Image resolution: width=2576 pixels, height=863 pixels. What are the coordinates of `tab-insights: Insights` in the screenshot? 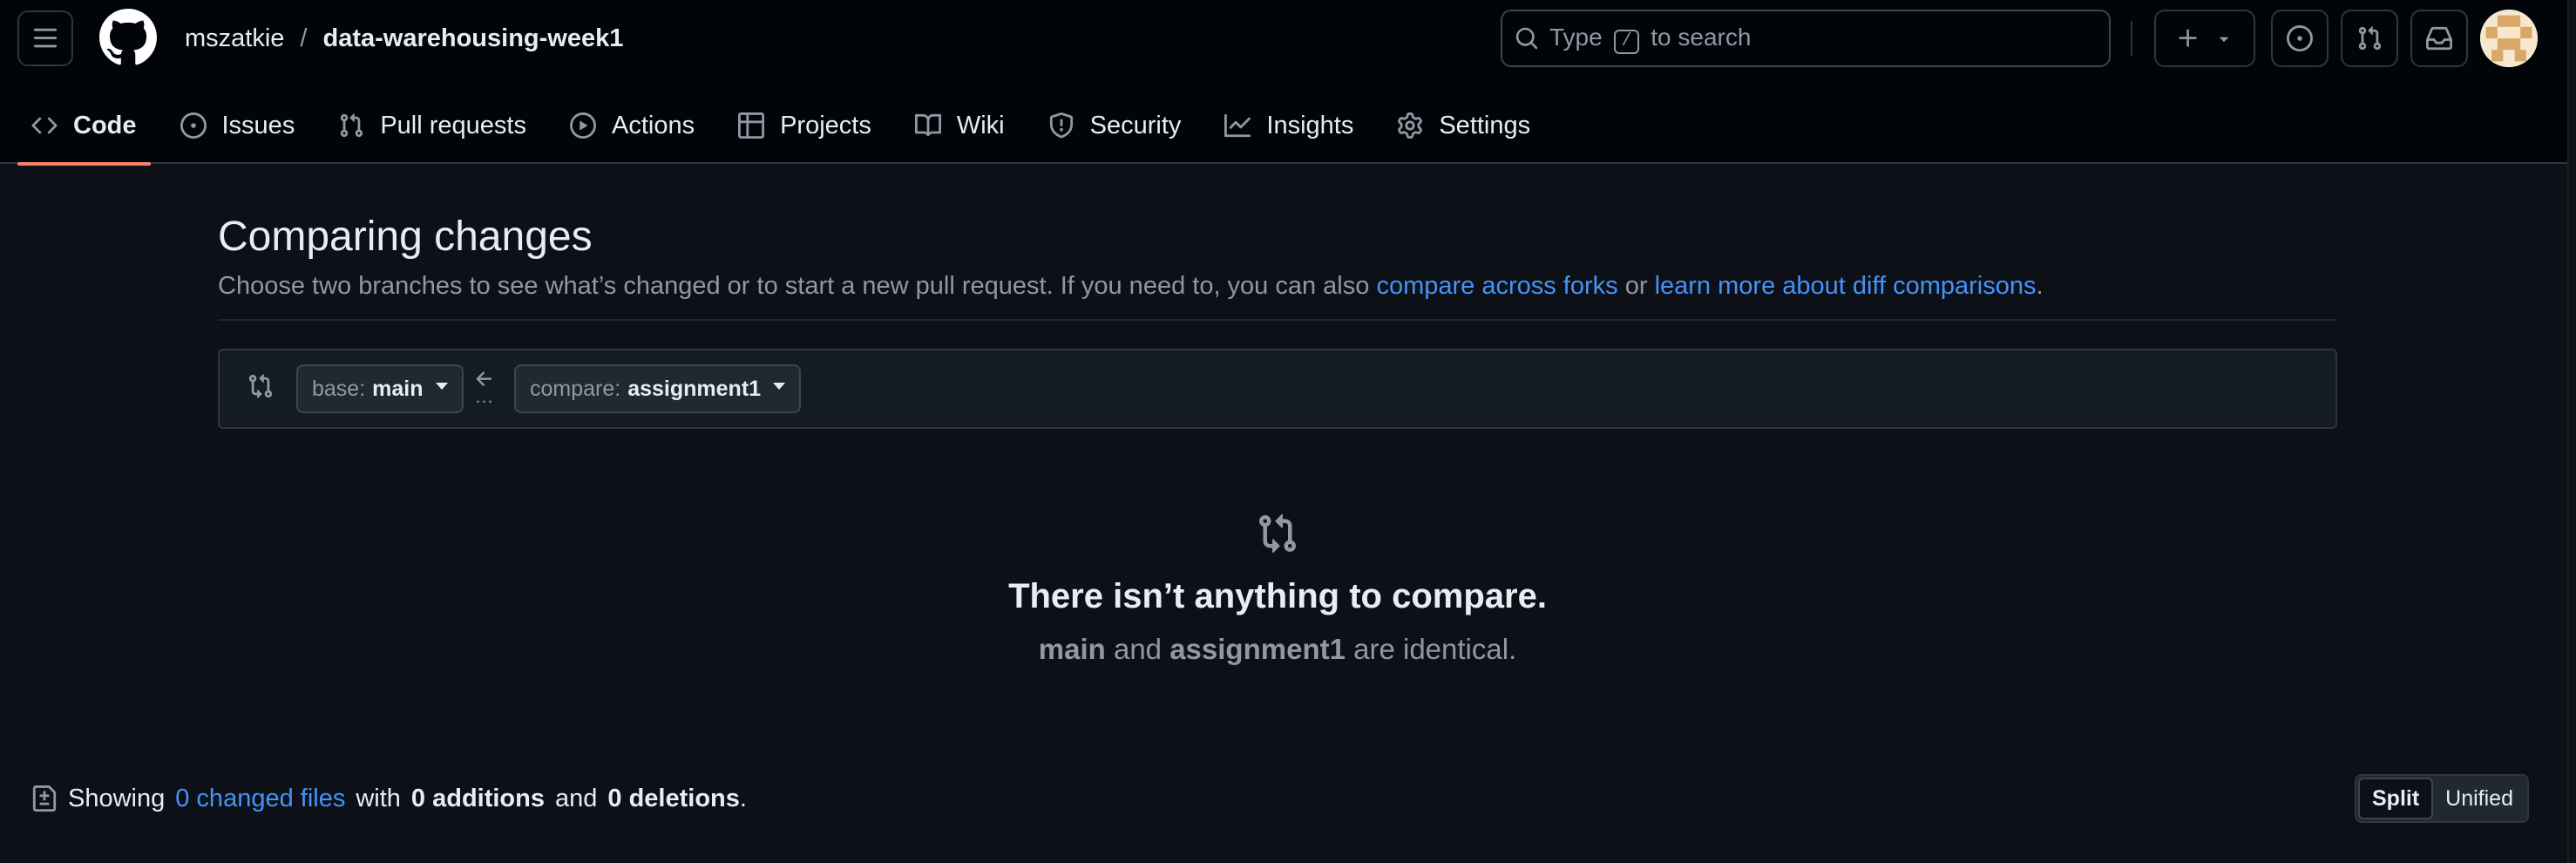 It's located at (1288, 125).